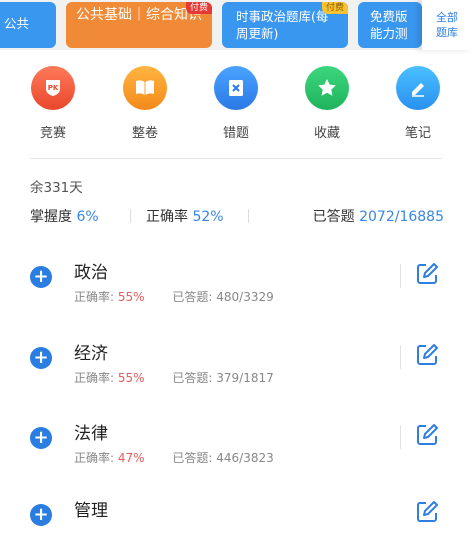 The width and height of the screenshot is (472, 556). I want to click on tab-public: 公共, so click(28, 25).